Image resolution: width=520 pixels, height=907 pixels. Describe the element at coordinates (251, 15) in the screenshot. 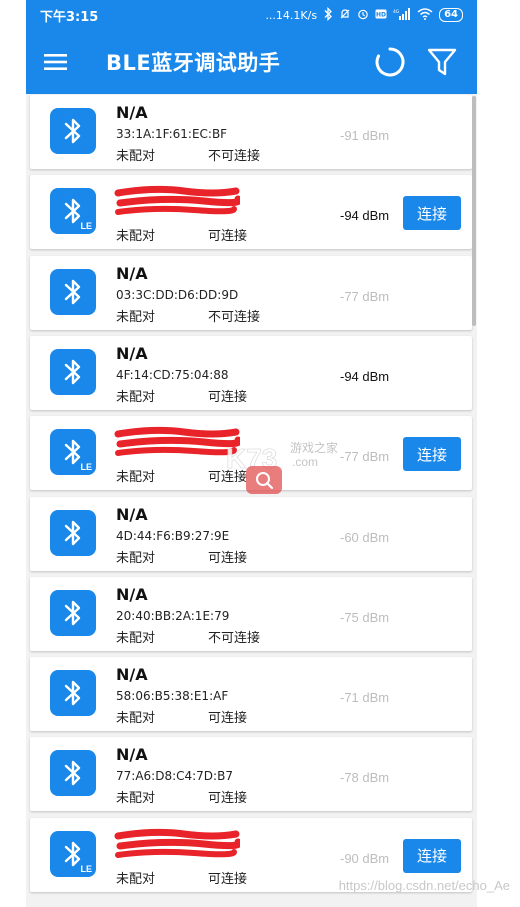

I see `status-bar: 下午3:15 ...14.1K/s HD 4G 64` at that location.